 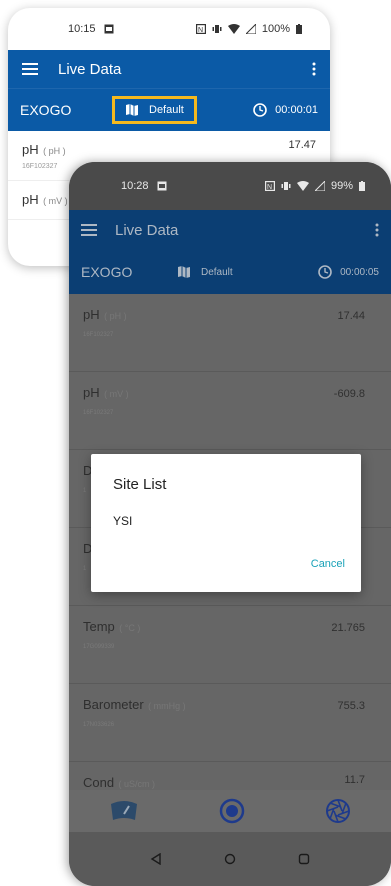 I want to click on parameter-value: -609.8, so click(x=349, y=394).